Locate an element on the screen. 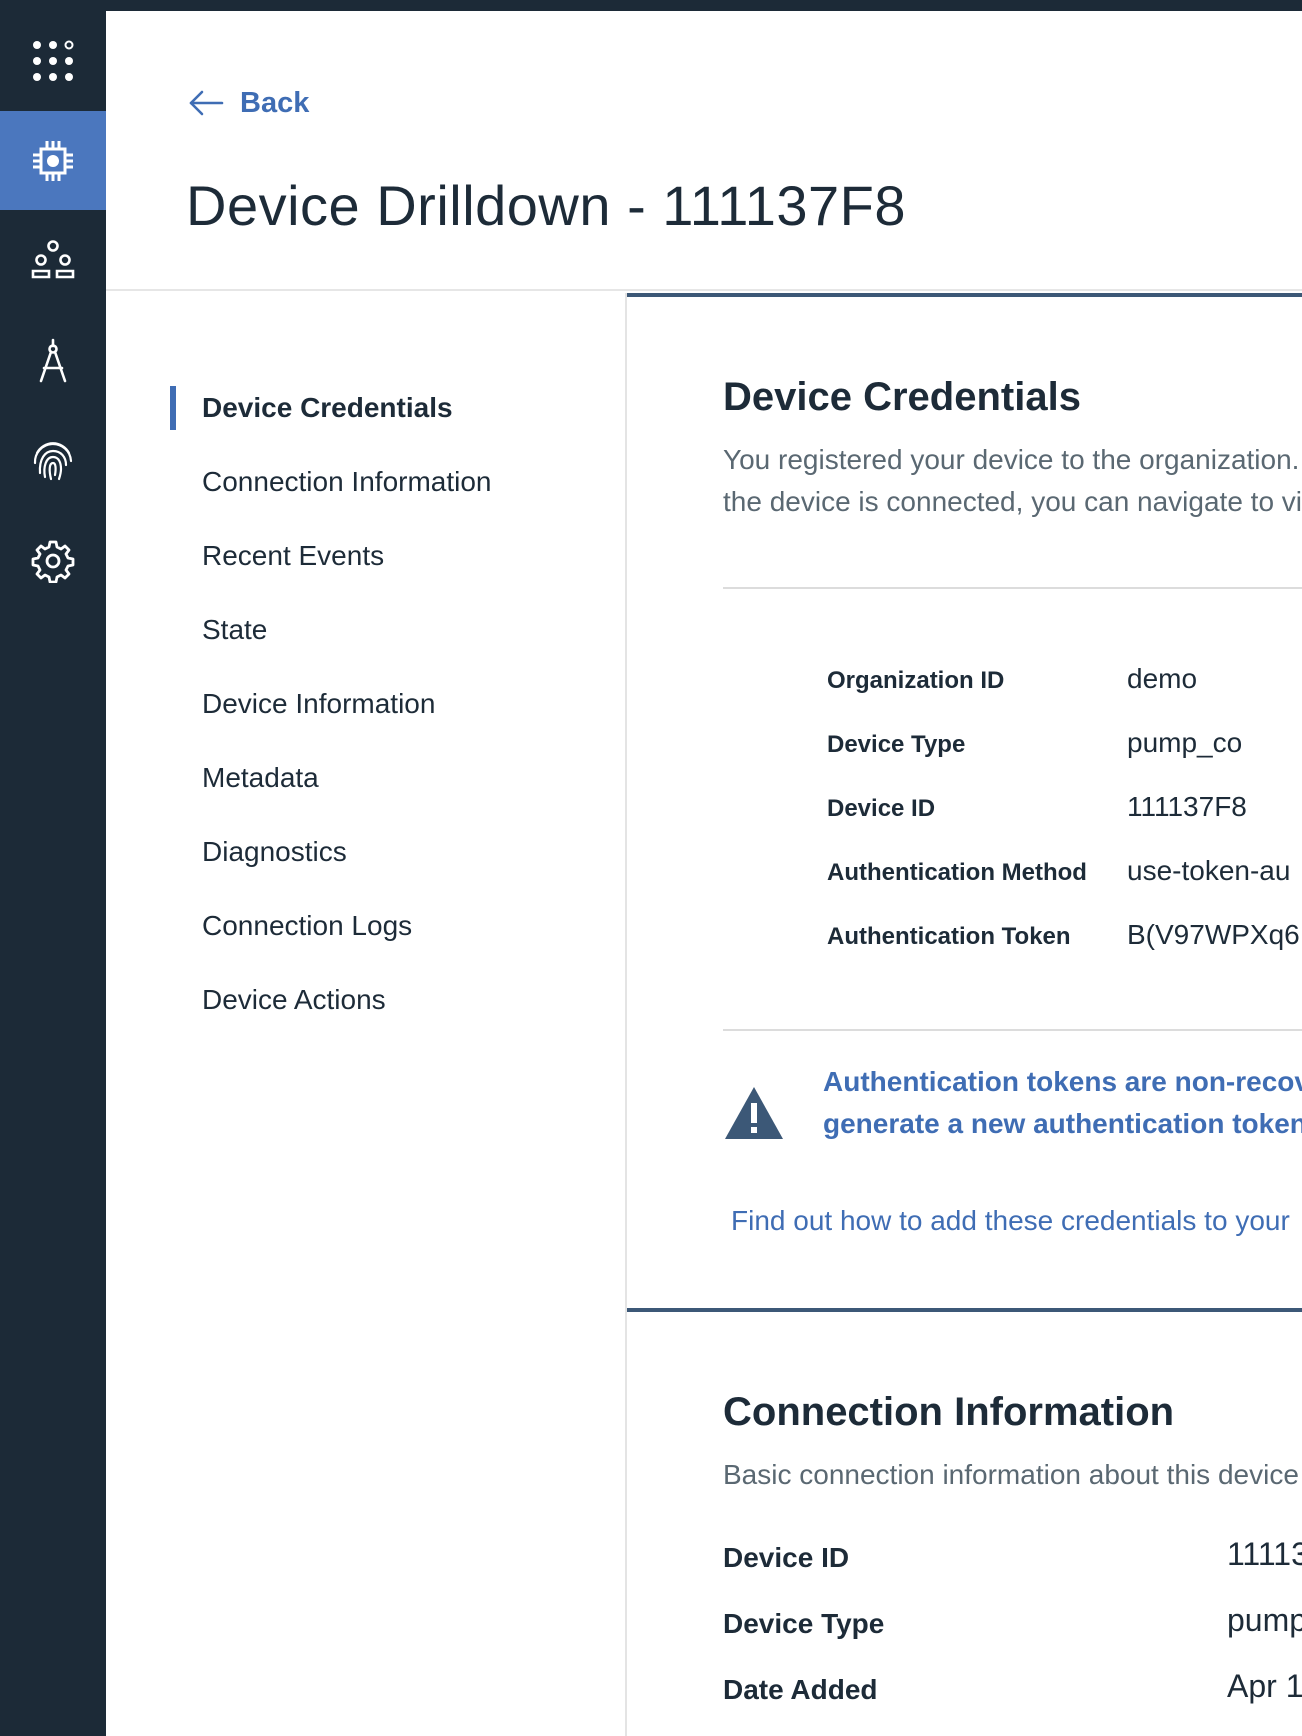 Image resolution: width=1302 pixels, height=1736 pixels. rail-item-devices is located at coordinates (53, 160).